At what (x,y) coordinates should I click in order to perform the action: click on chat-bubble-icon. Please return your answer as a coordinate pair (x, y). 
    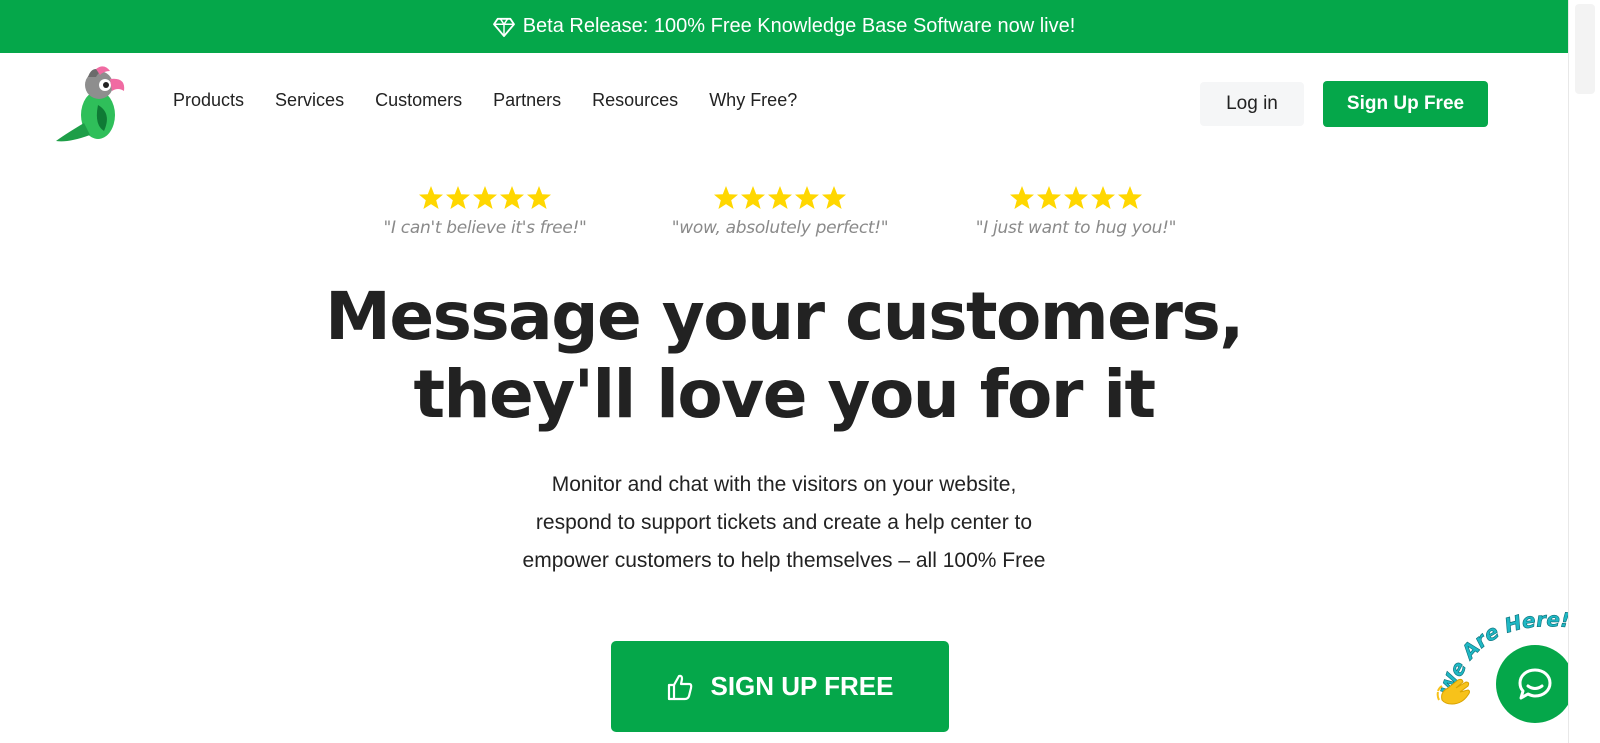
    Looking at the image, I should click on (1535, 684).